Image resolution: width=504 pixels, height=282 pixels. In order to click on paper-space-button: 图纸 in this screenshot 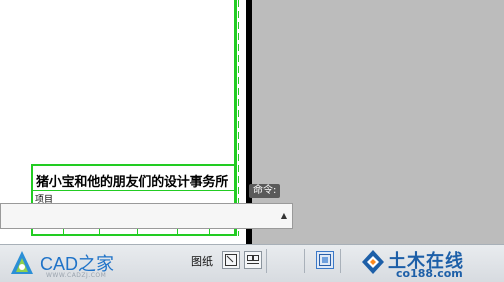, I will do `click(202, 261)`.